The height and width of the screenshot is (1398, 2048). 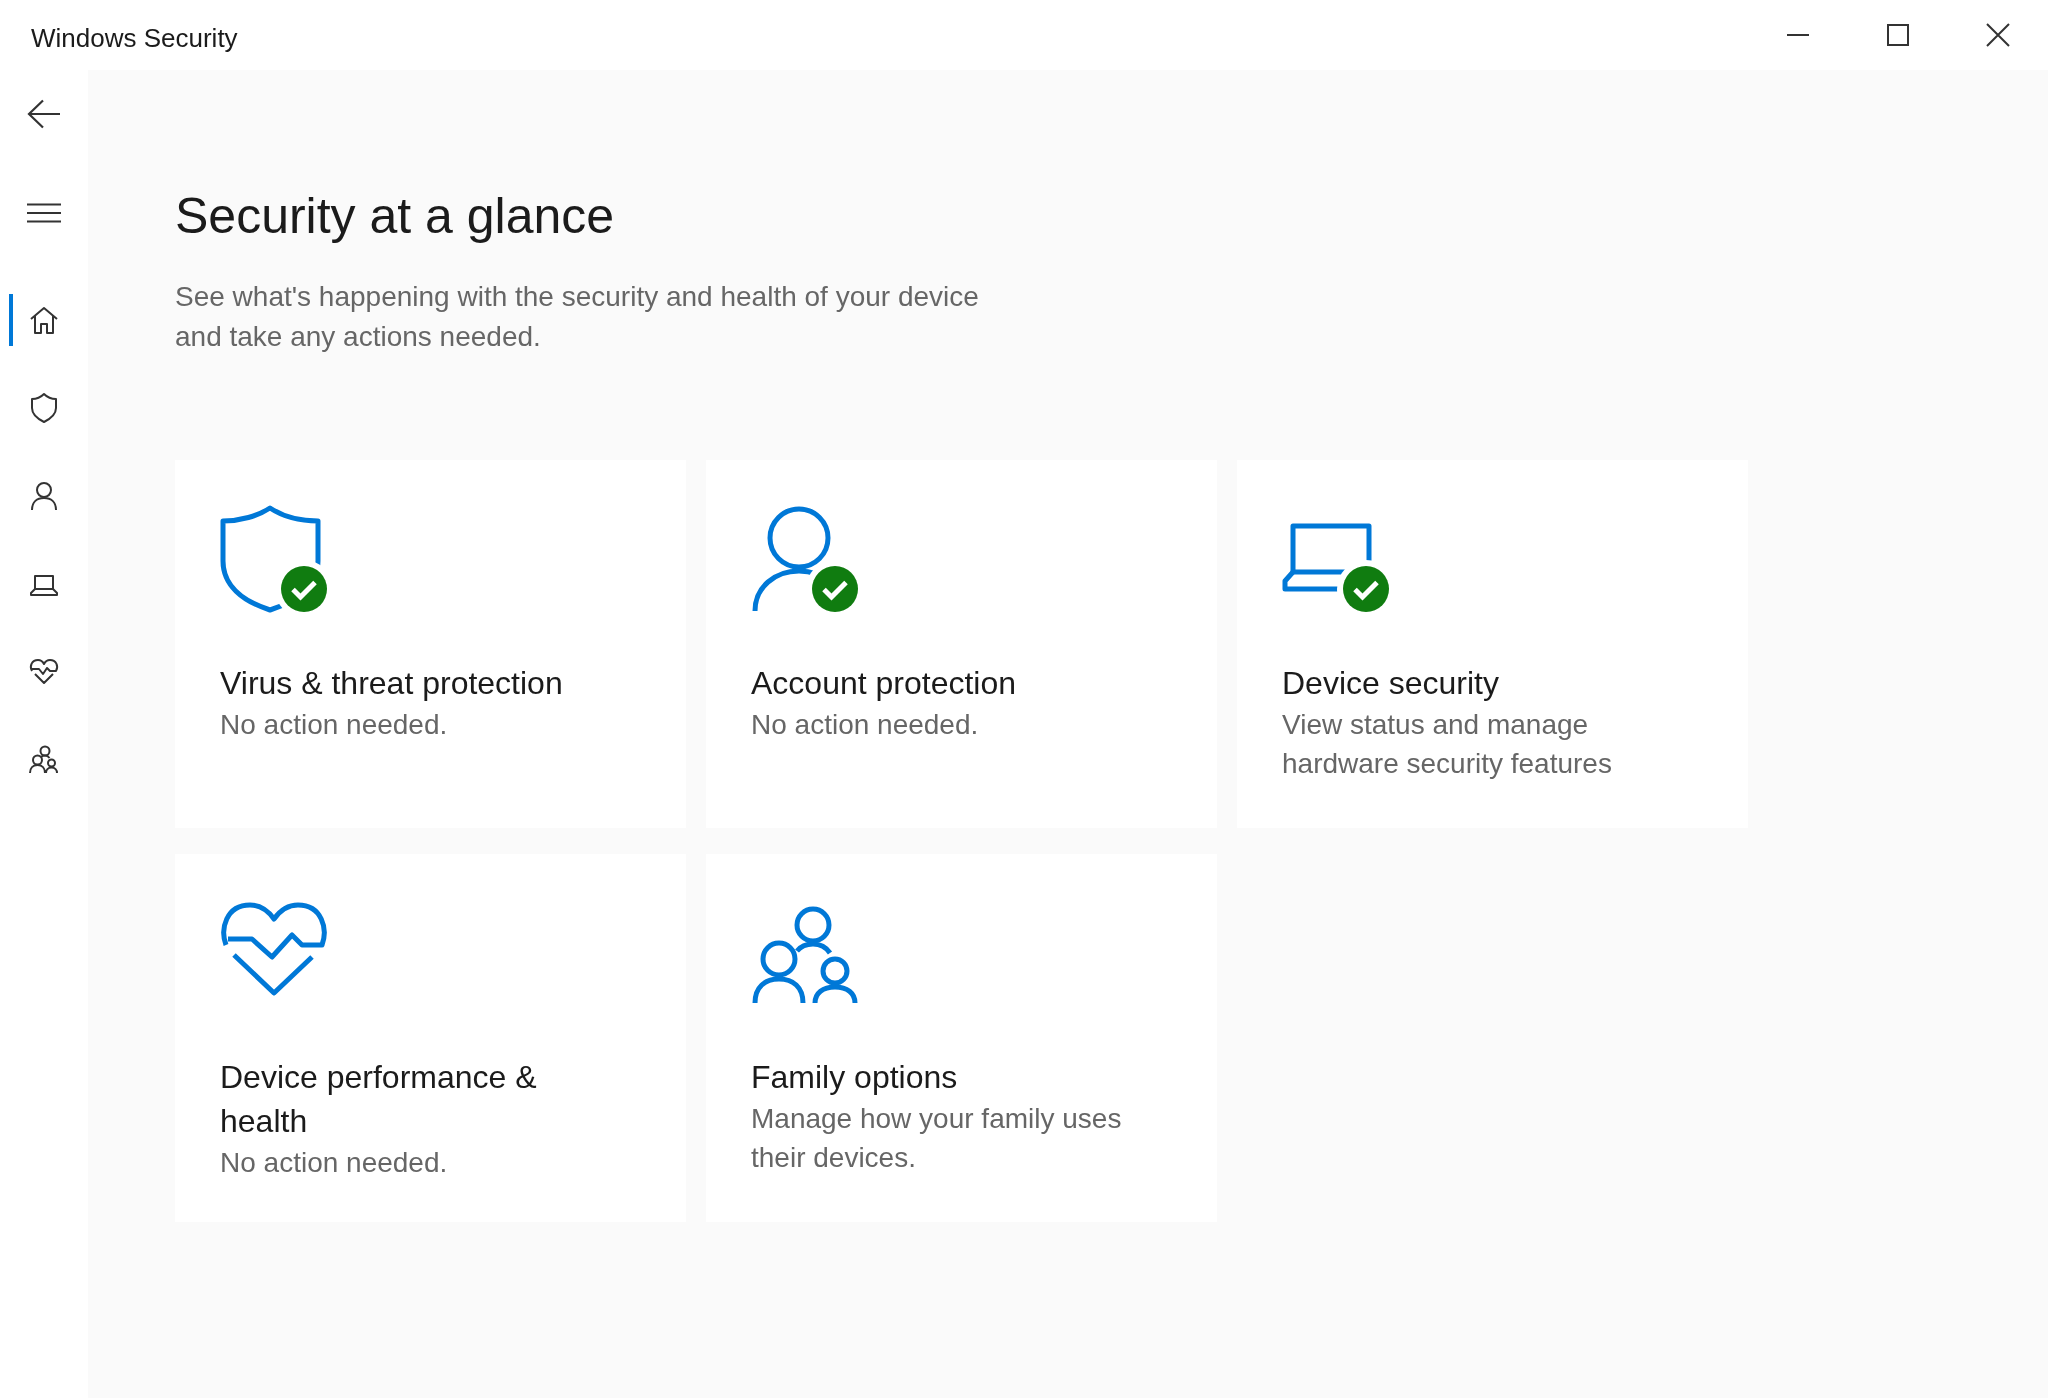 I want to click on close-icon, so click(x=1998, y=35).